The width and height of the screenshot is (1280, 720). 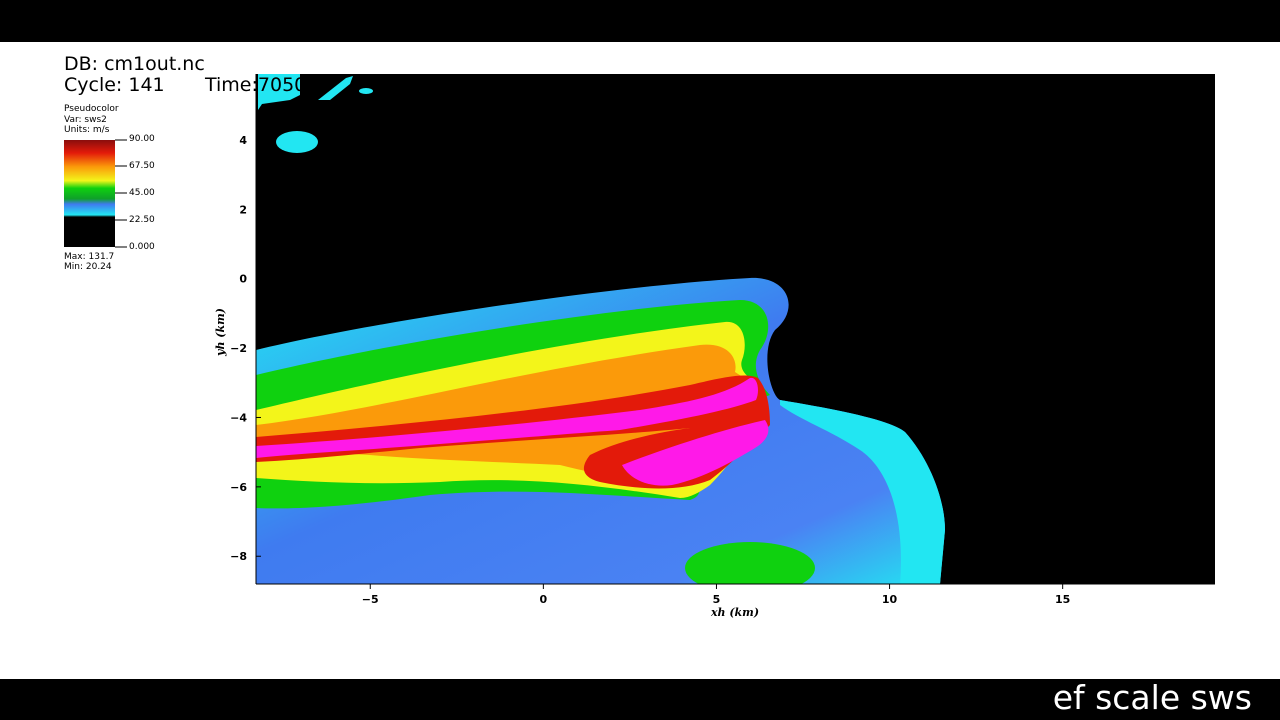 What do you see at coordinates (734, 612) in the screenshot?
I see `x-axis-label: xh (km)` at bounding box center [734, 612].